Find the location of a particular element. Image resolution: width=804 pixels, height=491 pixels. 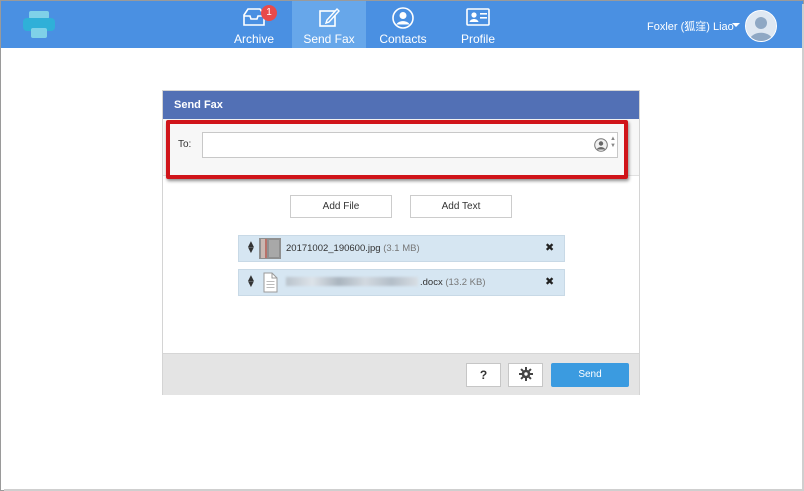

nav-send-fax-label: Send Fax is located at coordinates (329, 39).